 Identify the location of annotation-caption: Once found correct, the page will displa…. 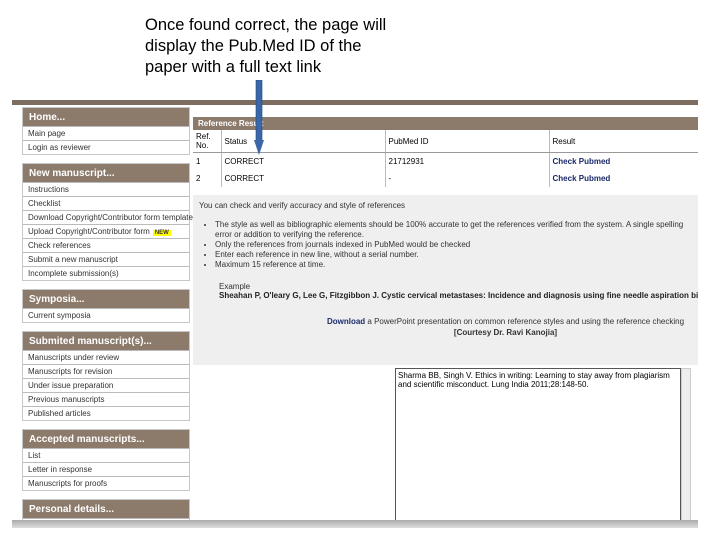
(266, 46).